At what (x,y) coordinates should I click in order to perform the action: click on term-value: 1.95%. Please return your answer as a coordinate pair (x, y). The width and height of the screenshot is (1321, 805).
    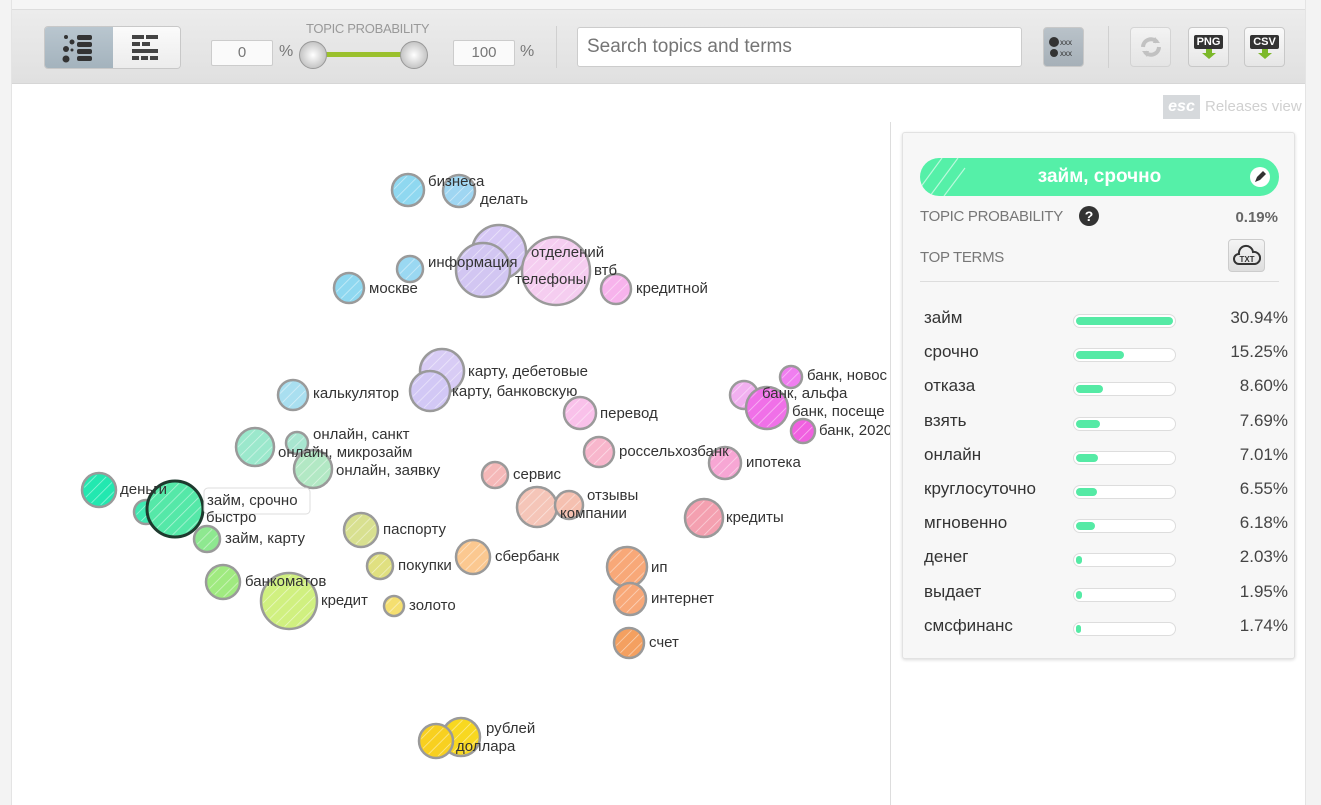
    Looking at the image, I should click on (1263, 591).